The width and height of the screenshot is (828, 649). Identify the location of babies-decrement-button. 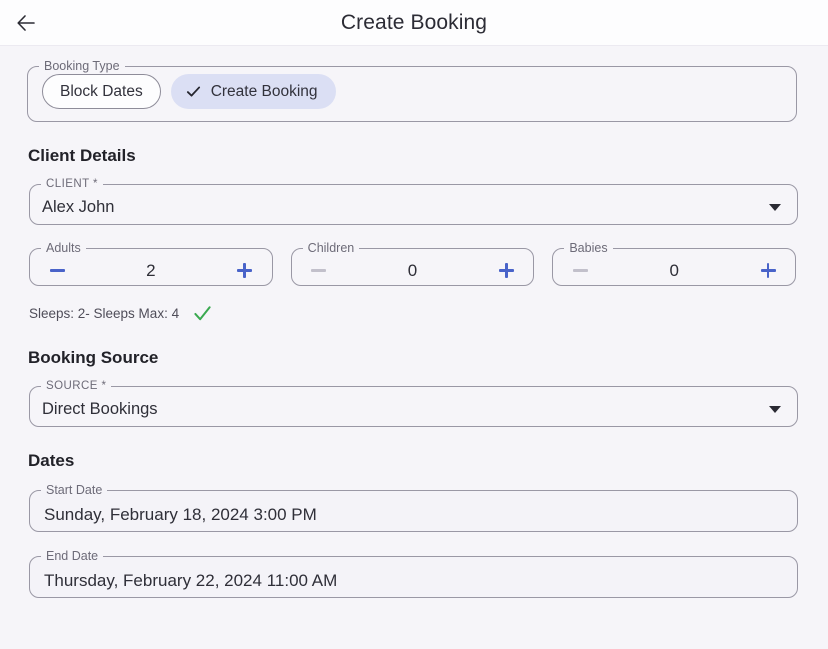
(580, 271).